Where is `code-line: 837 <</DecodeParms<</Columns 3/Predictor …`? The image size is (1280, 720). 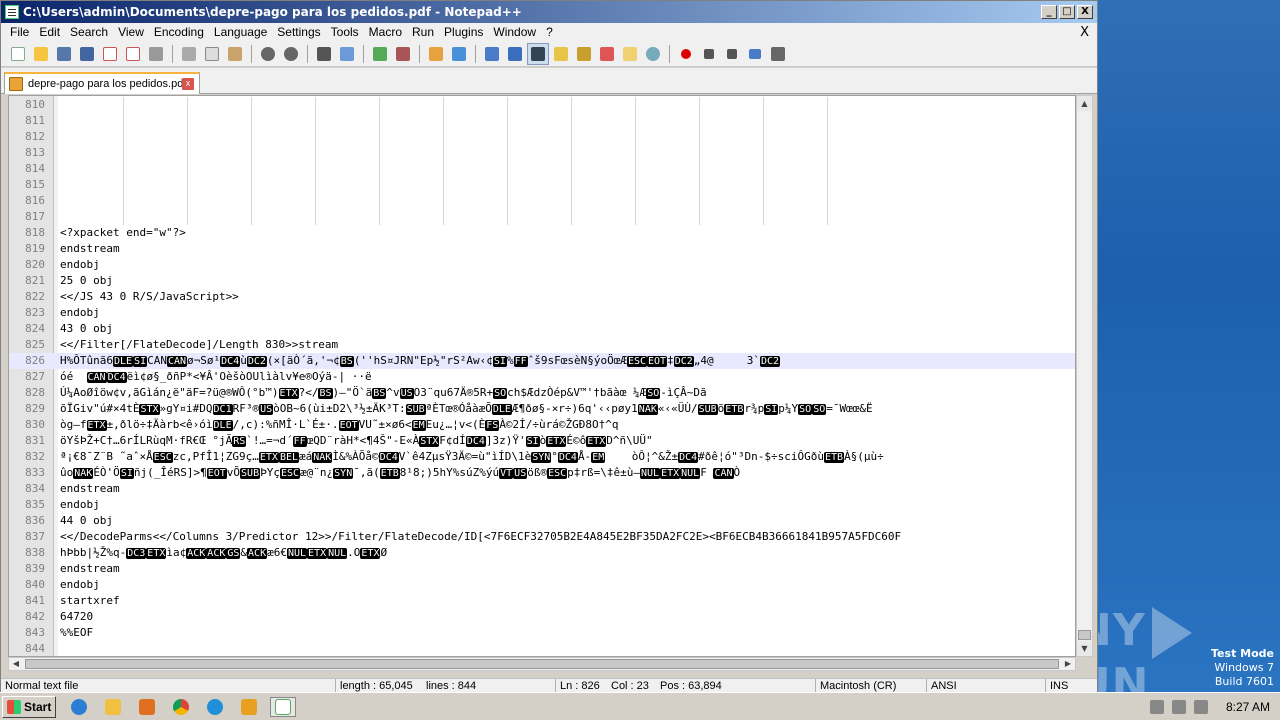
code-line: 837 <</DecodeParms<</Columns 3/Predictor … is located at coordinates (542, 537).